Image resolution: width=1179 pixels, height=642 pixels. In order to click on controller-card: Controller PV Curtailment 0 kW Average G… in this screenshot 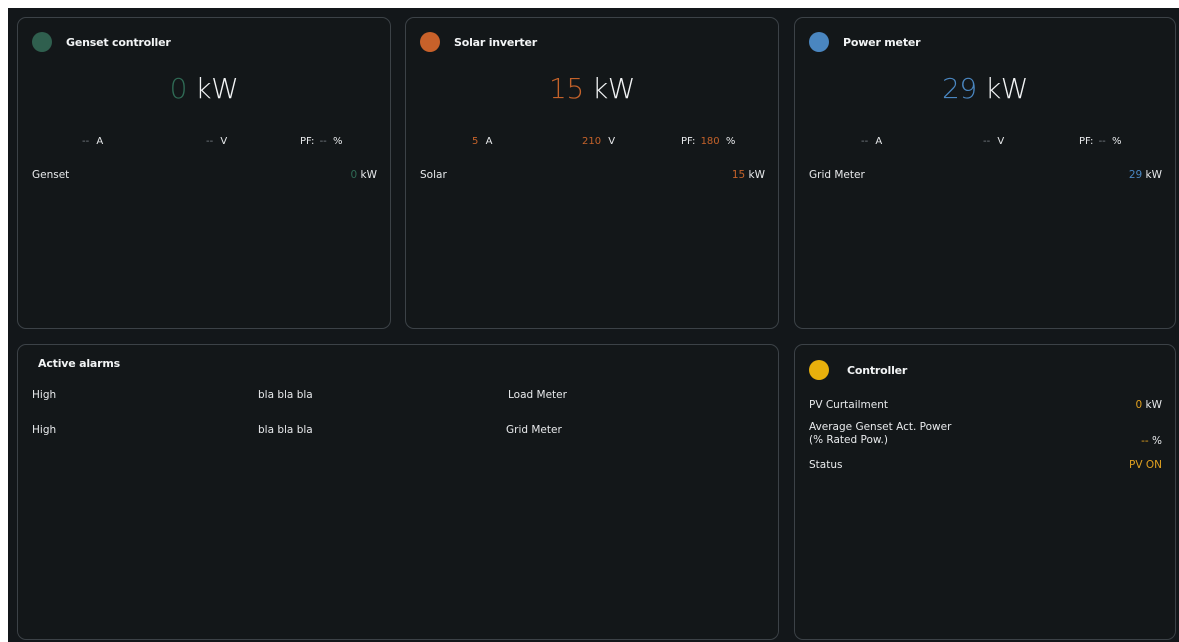, I will do `click(985, 492)`.